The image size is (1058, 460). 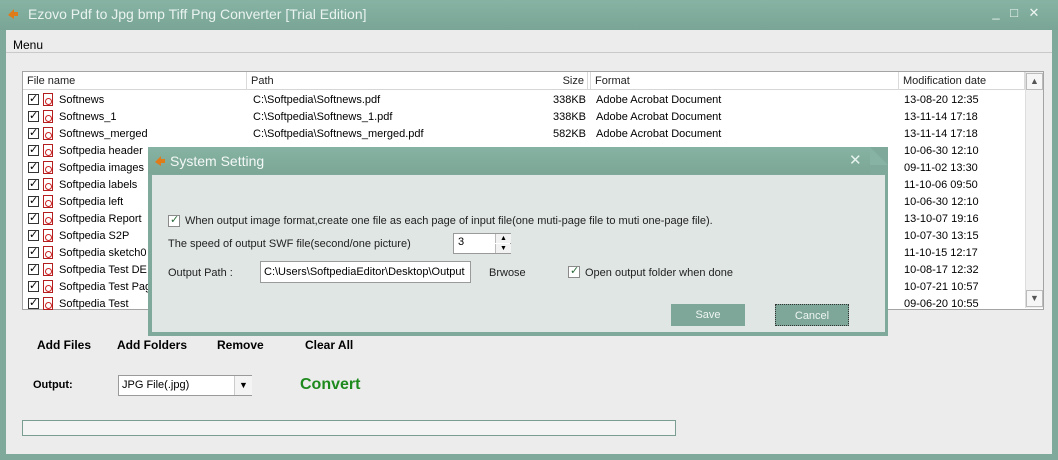 I want to click on open-folder-label: Open output folder when done, so click(x=659, y=273).